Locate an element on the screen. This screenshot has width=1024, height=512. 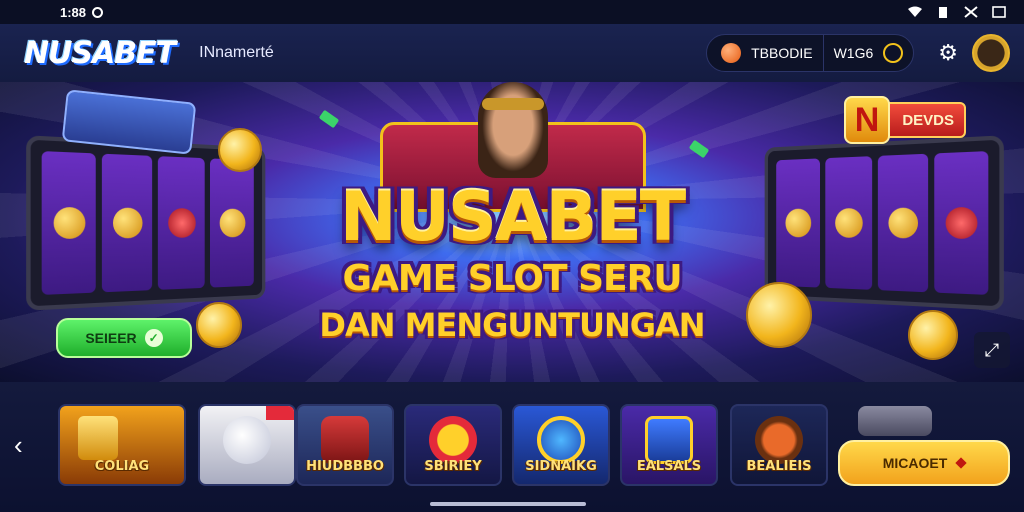
game-tile-label: BEALIEIS is located at coordinates (779, 466).